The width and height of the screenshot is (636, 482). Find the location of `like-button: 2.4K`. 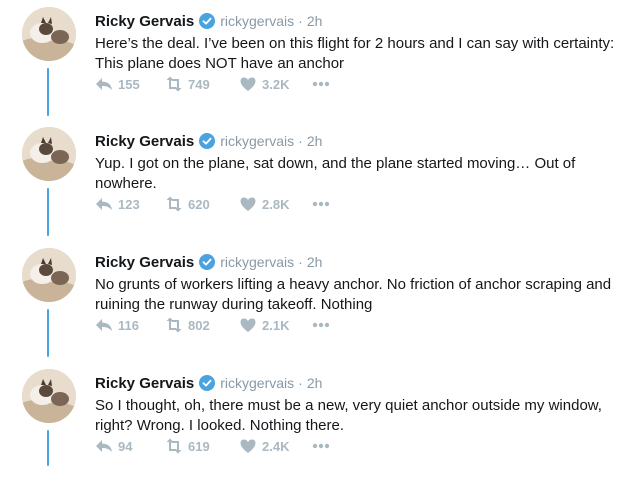

like-button: 2.4K is located at coordinates (275, 446).